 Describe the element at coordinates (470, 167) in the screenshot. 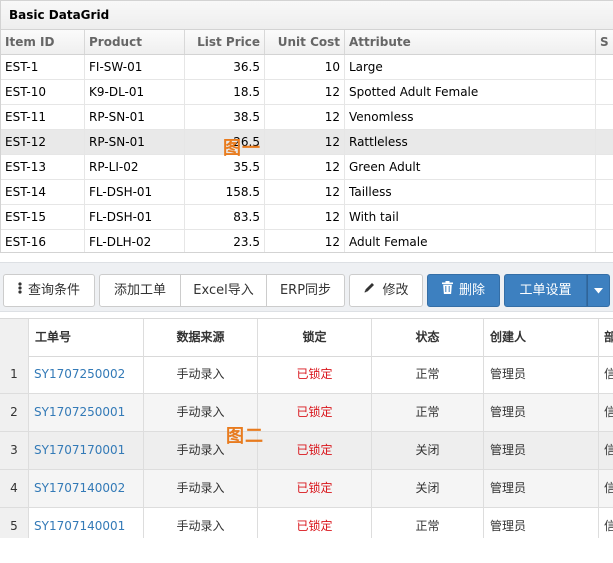

I see `cell-attribute: Green Adult` at that location.